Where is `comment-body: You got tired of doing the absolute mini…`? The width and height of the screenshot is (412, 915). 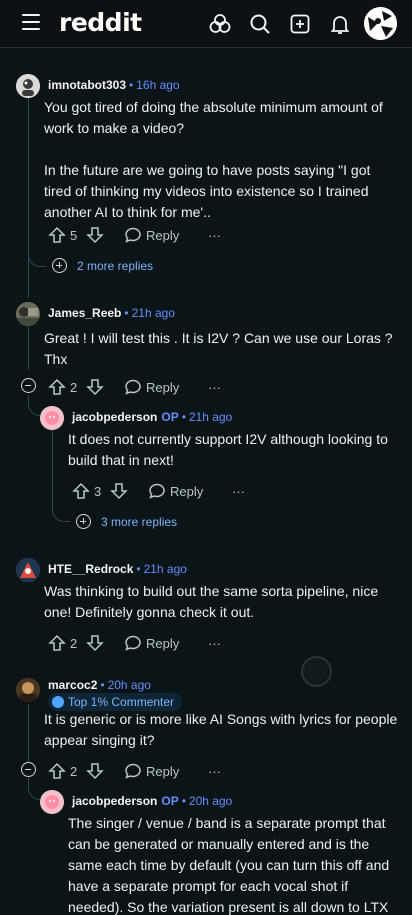
comment-body: You got tired of doing the absolute mini… is located at coordinates (222, 160).